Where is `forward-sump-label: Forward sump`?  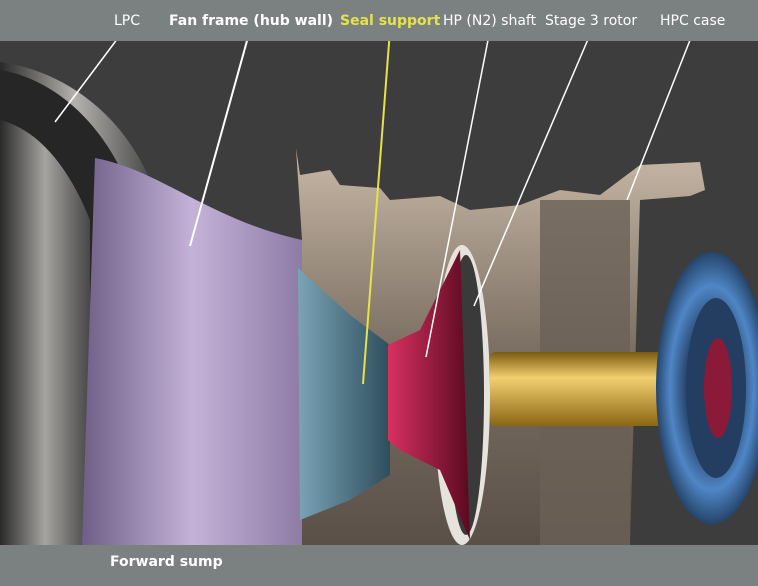
forward-sump-label: Forward sump is located at coordinates (166, 562).